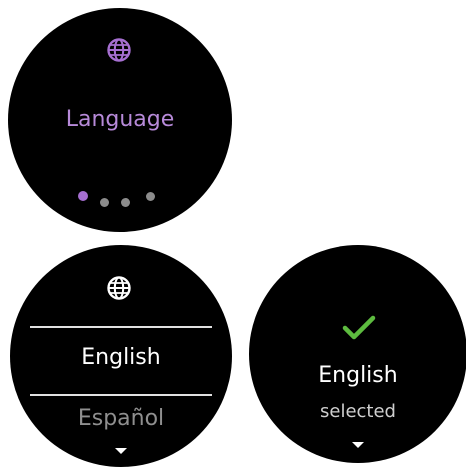 The width and height of the screenshot is (466, 468). I want to click on menu-title: Language, so click(120, 119).